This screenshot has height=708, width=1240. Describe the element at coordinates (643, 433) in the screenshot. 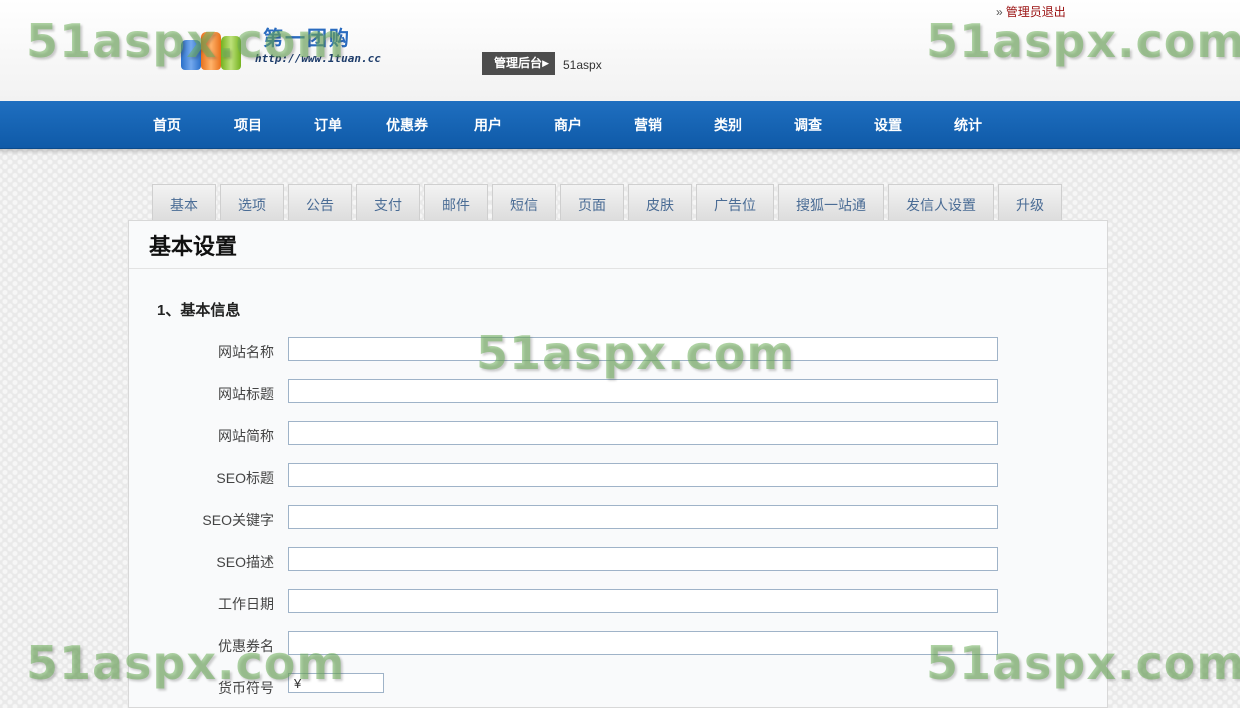

I see `site-short-name-input` at that location.